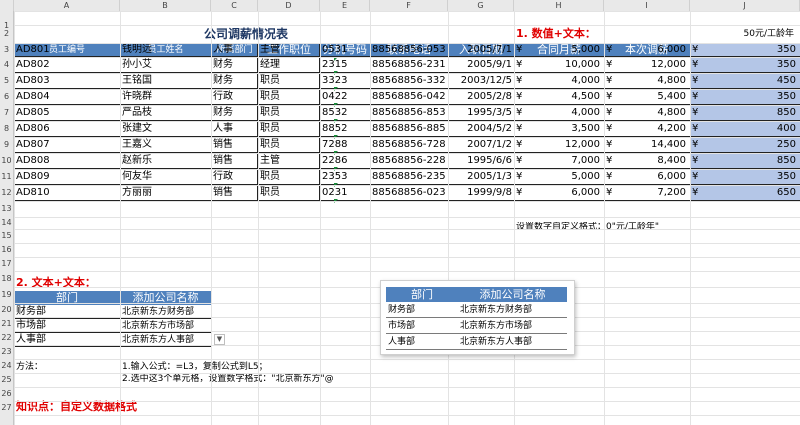  Describe the element at coordinates (6, 177) in the screenshot. I see `row-header-11: 11` at that location.